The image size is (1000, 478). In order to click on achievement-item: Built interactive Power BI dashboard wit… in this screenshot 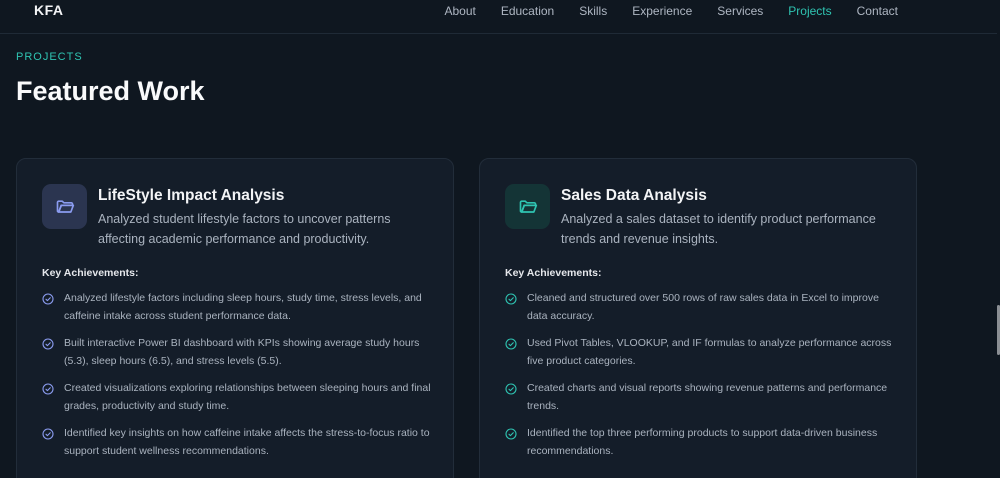, I will do `click(239, 358)`.